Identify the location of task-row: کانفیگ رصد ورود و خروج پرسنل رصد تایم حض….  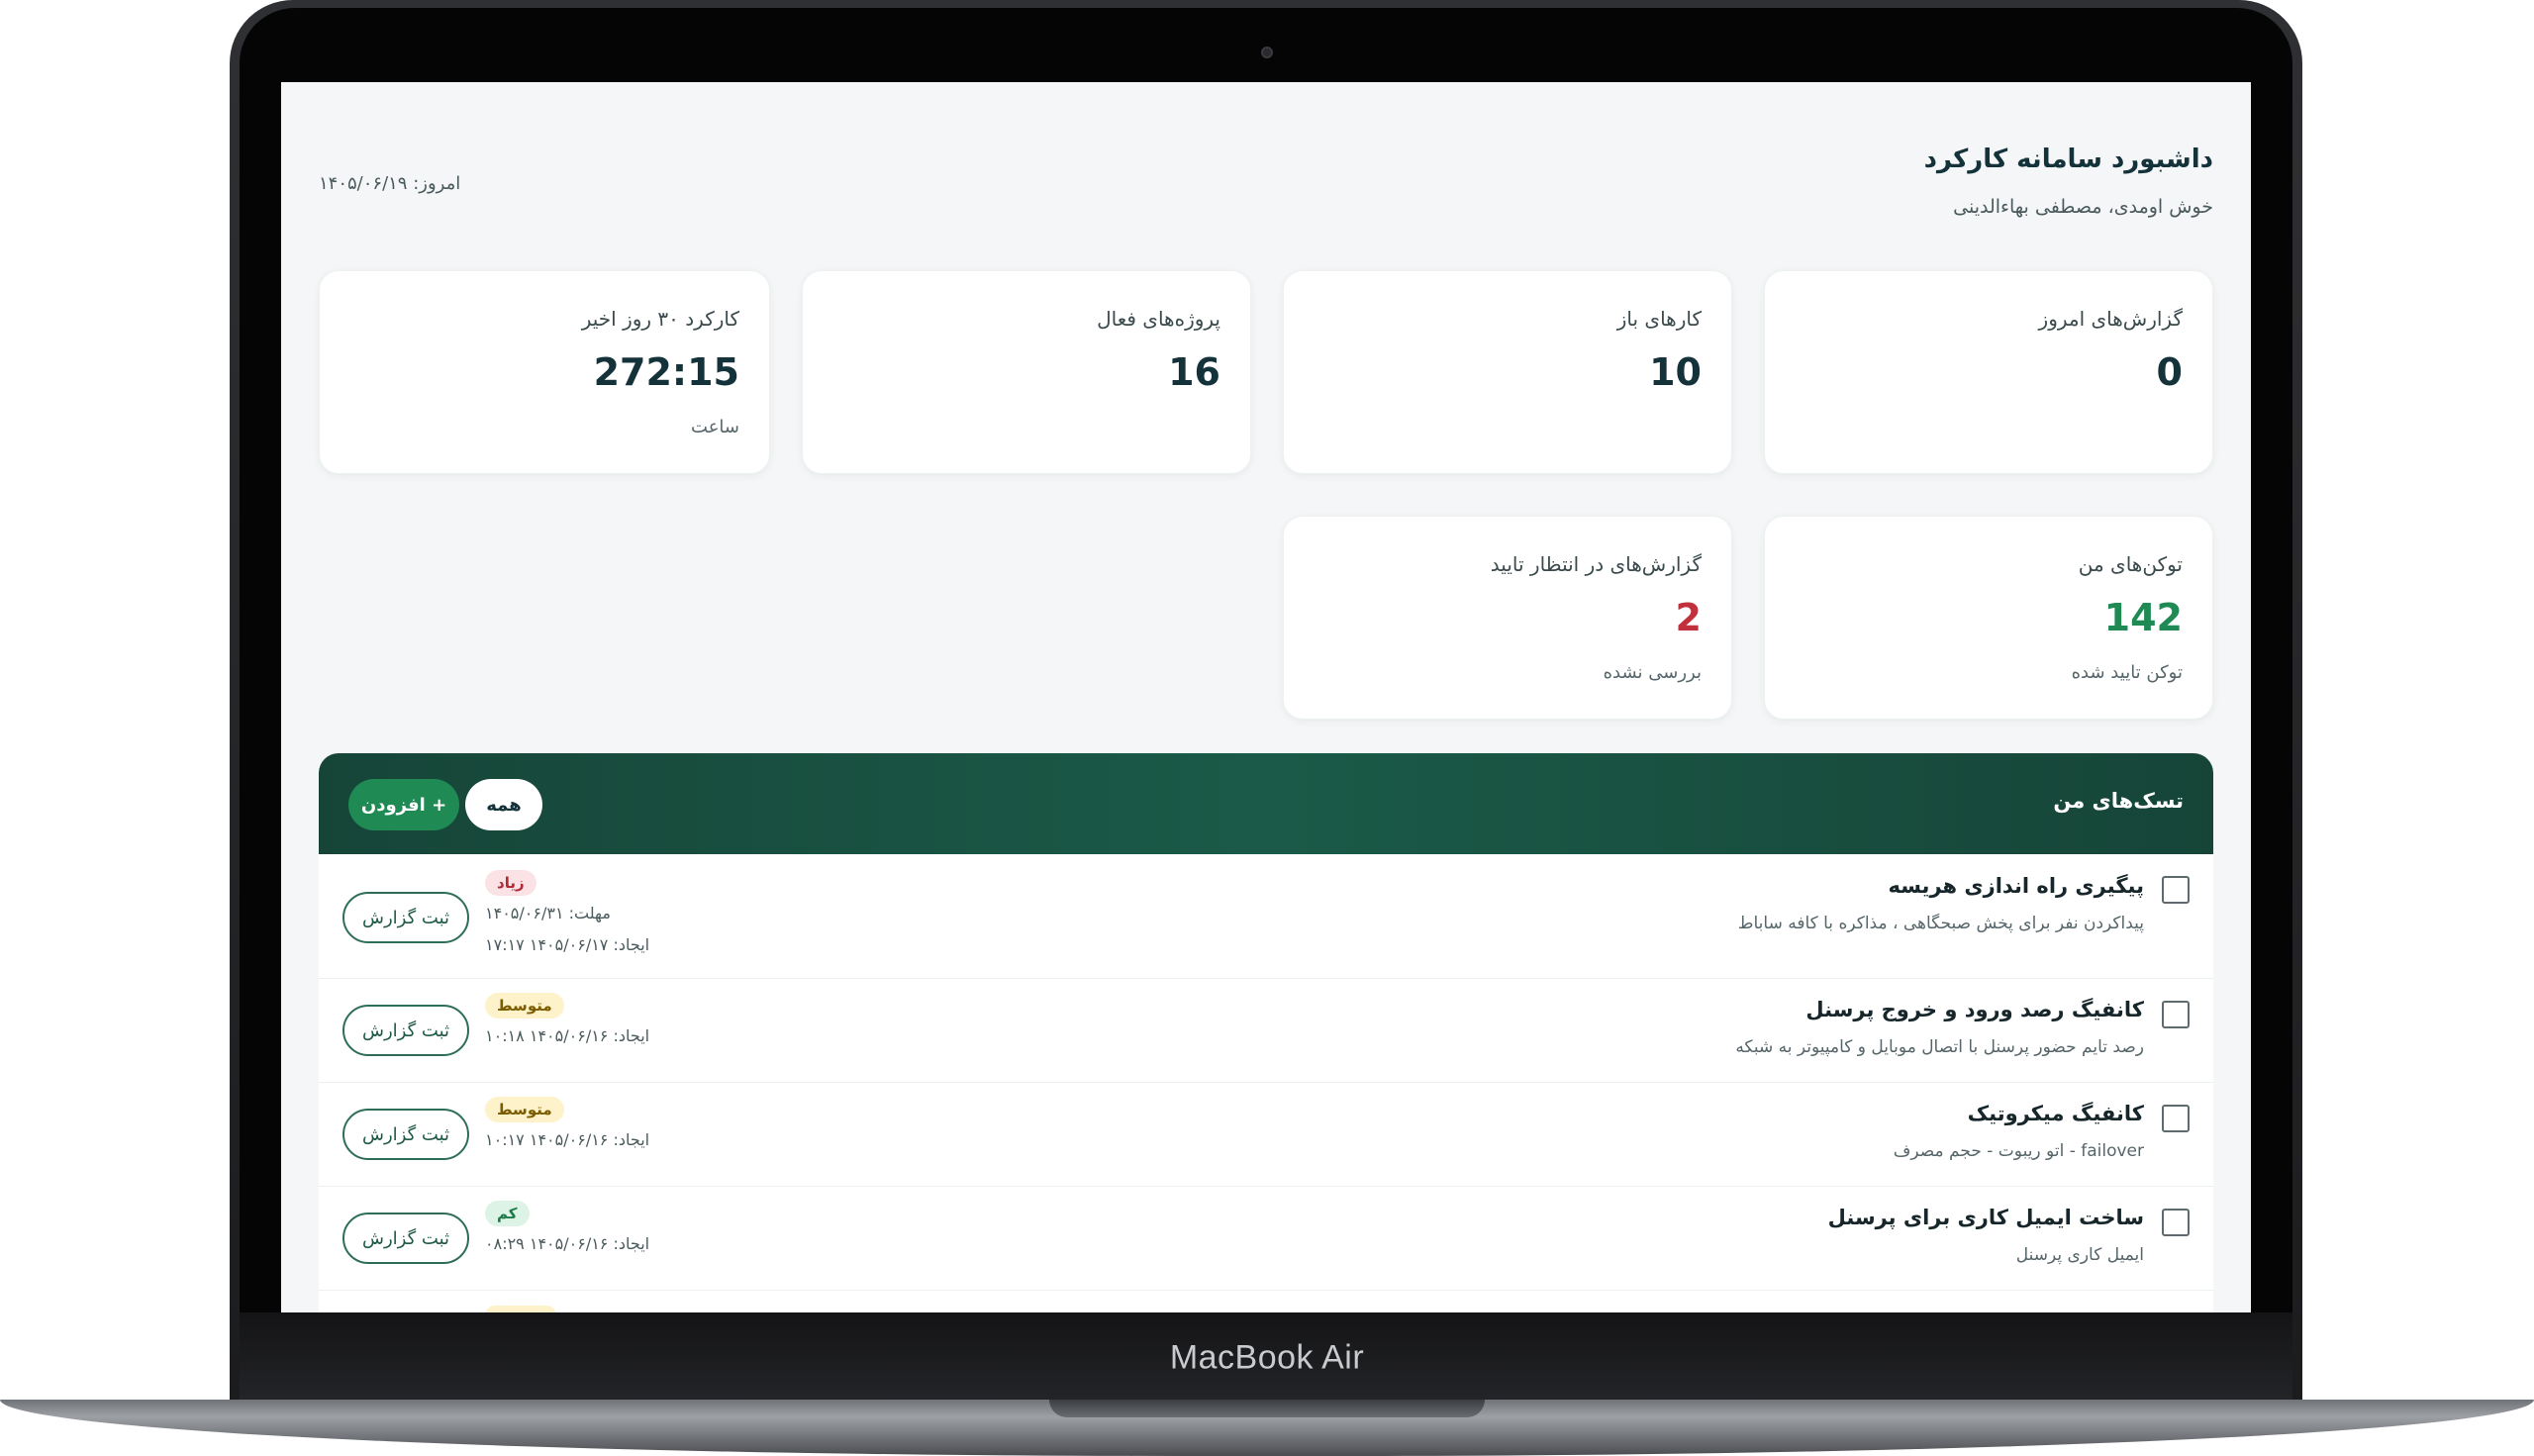
(1266, 1031).